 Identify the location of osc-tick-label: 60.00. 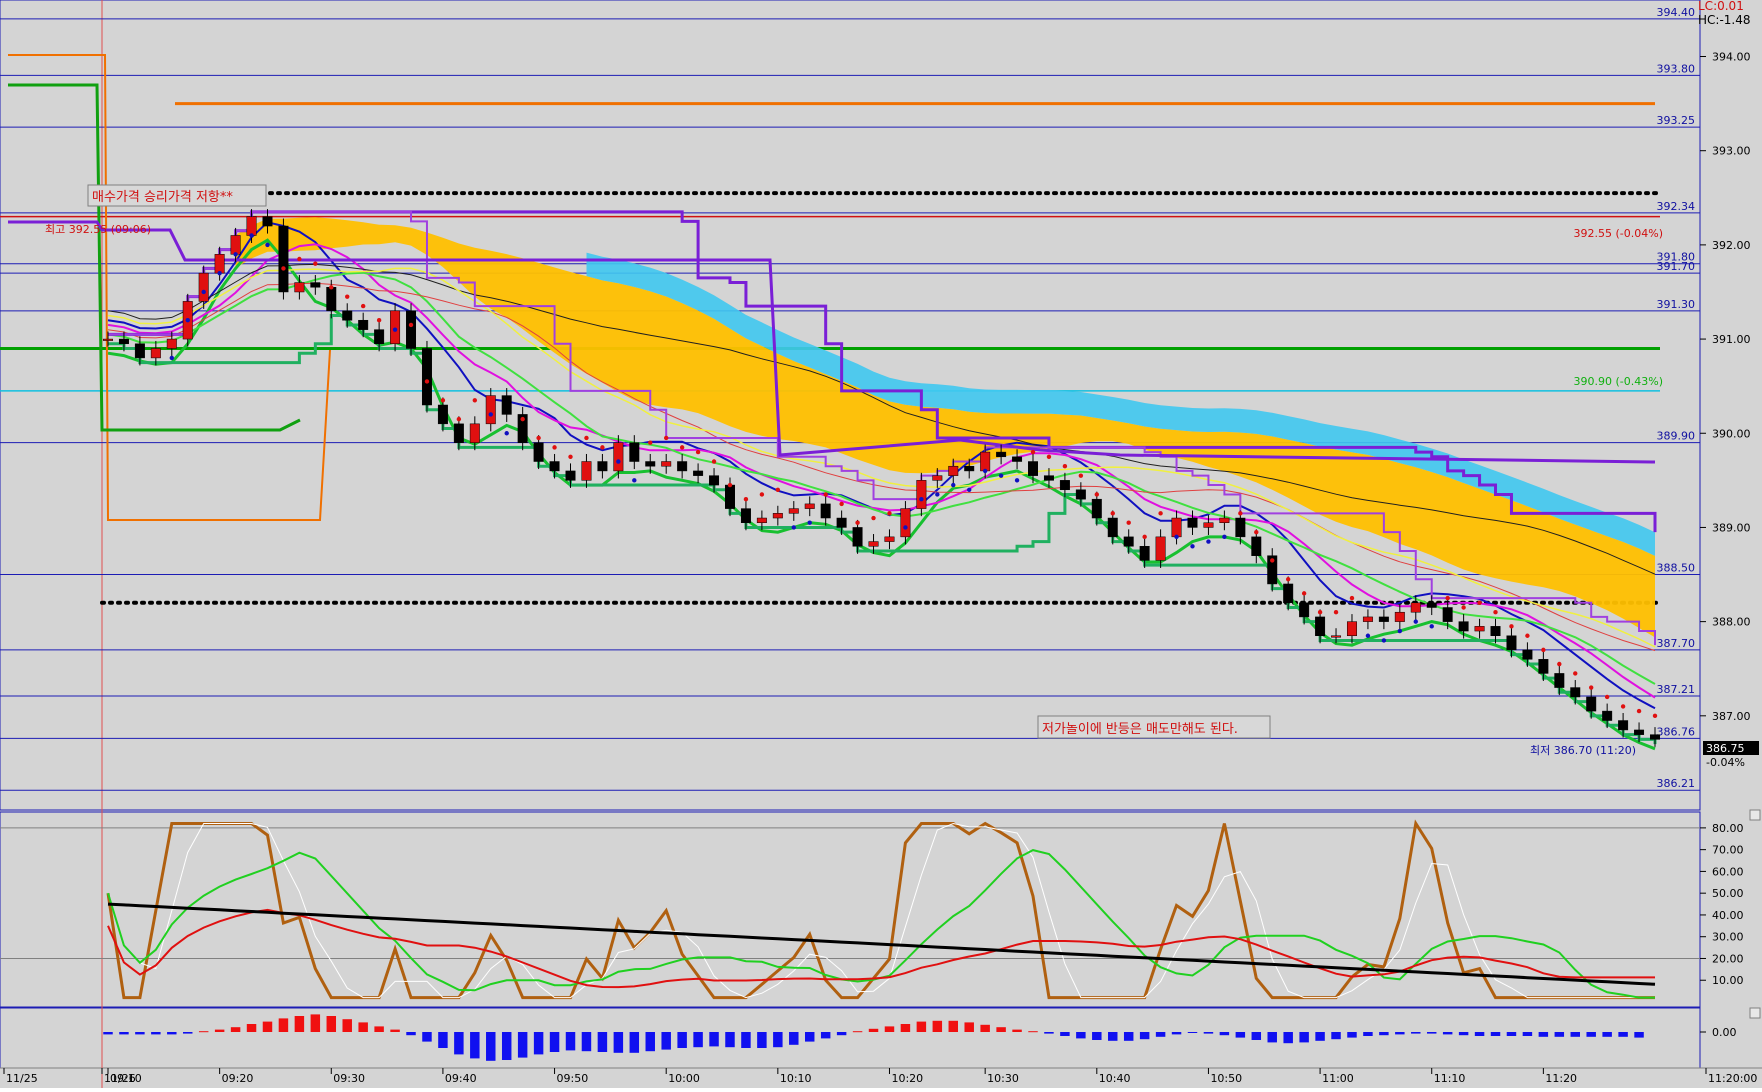
(1728, 871).